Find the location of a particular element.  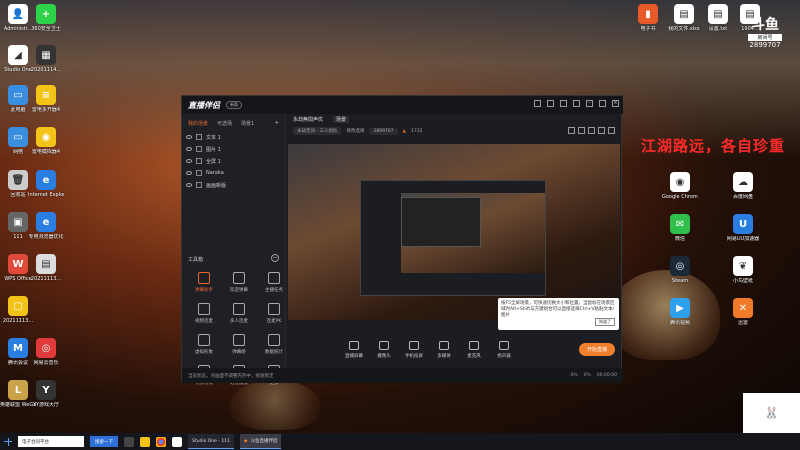

desktop-icon: e Internet Explorer is located at coordinates (46, 184).